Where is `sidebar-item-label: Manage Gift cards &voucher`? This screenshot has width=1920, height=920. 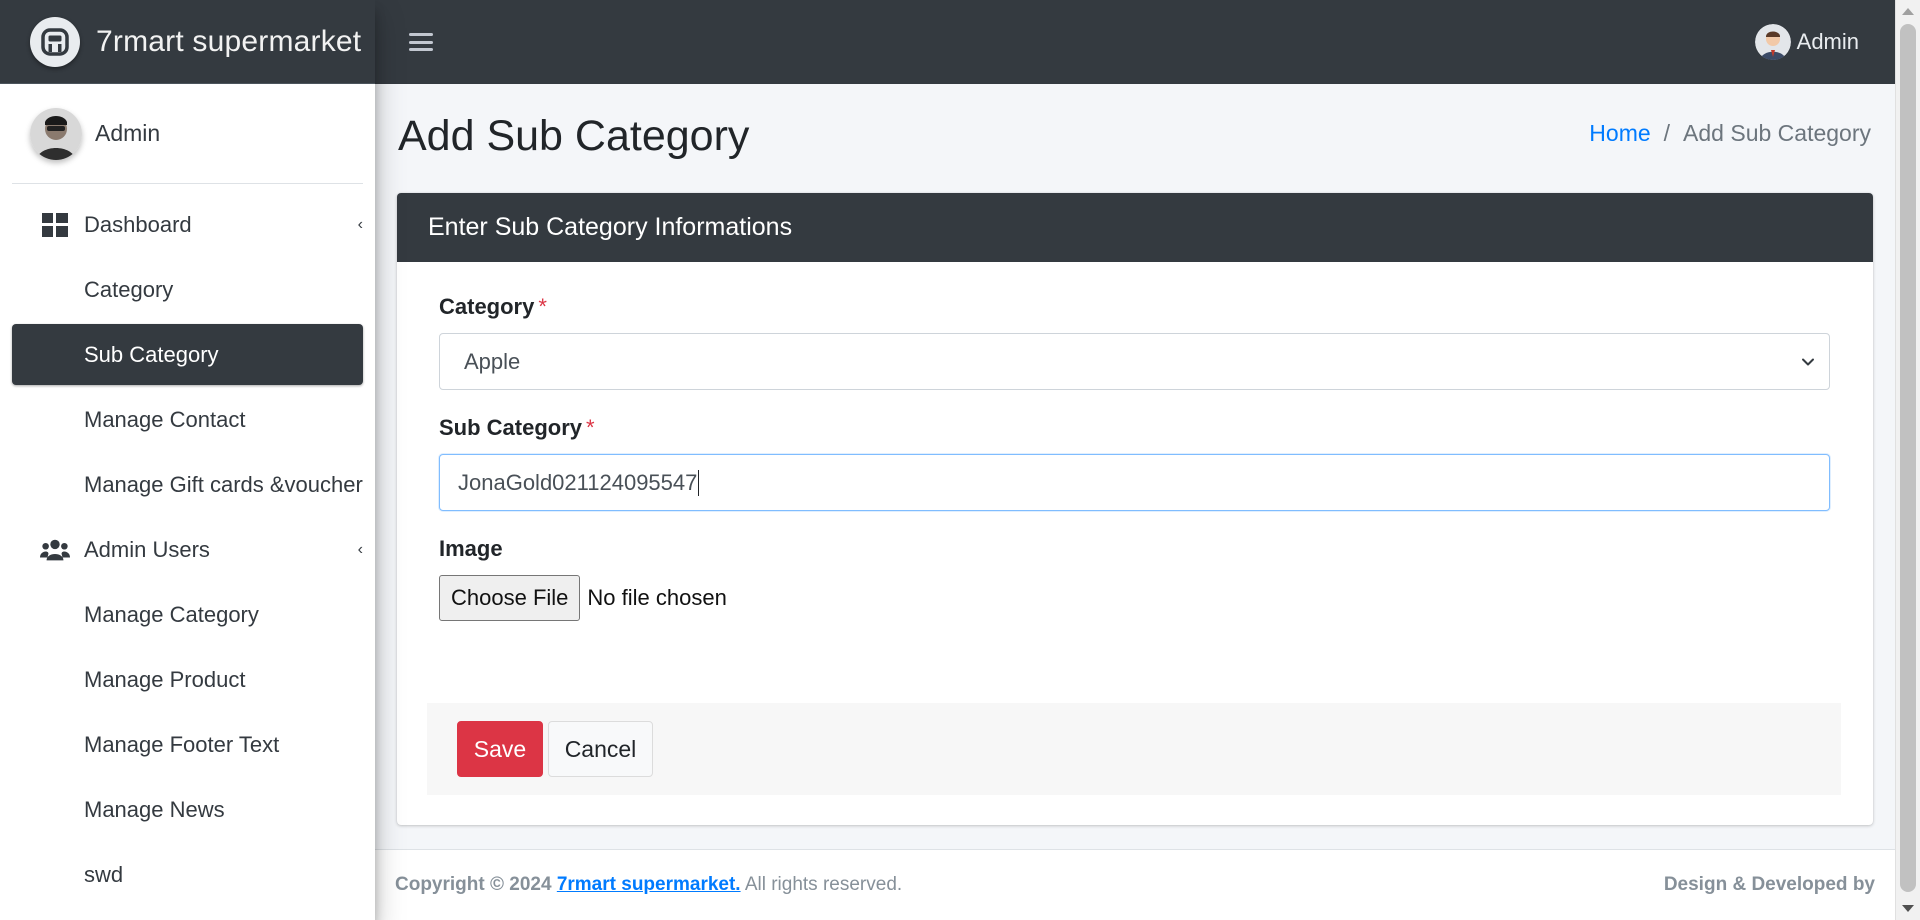
sidebar-item-label: Manage Gift cards &voucher is located at coordinates (223, 484).